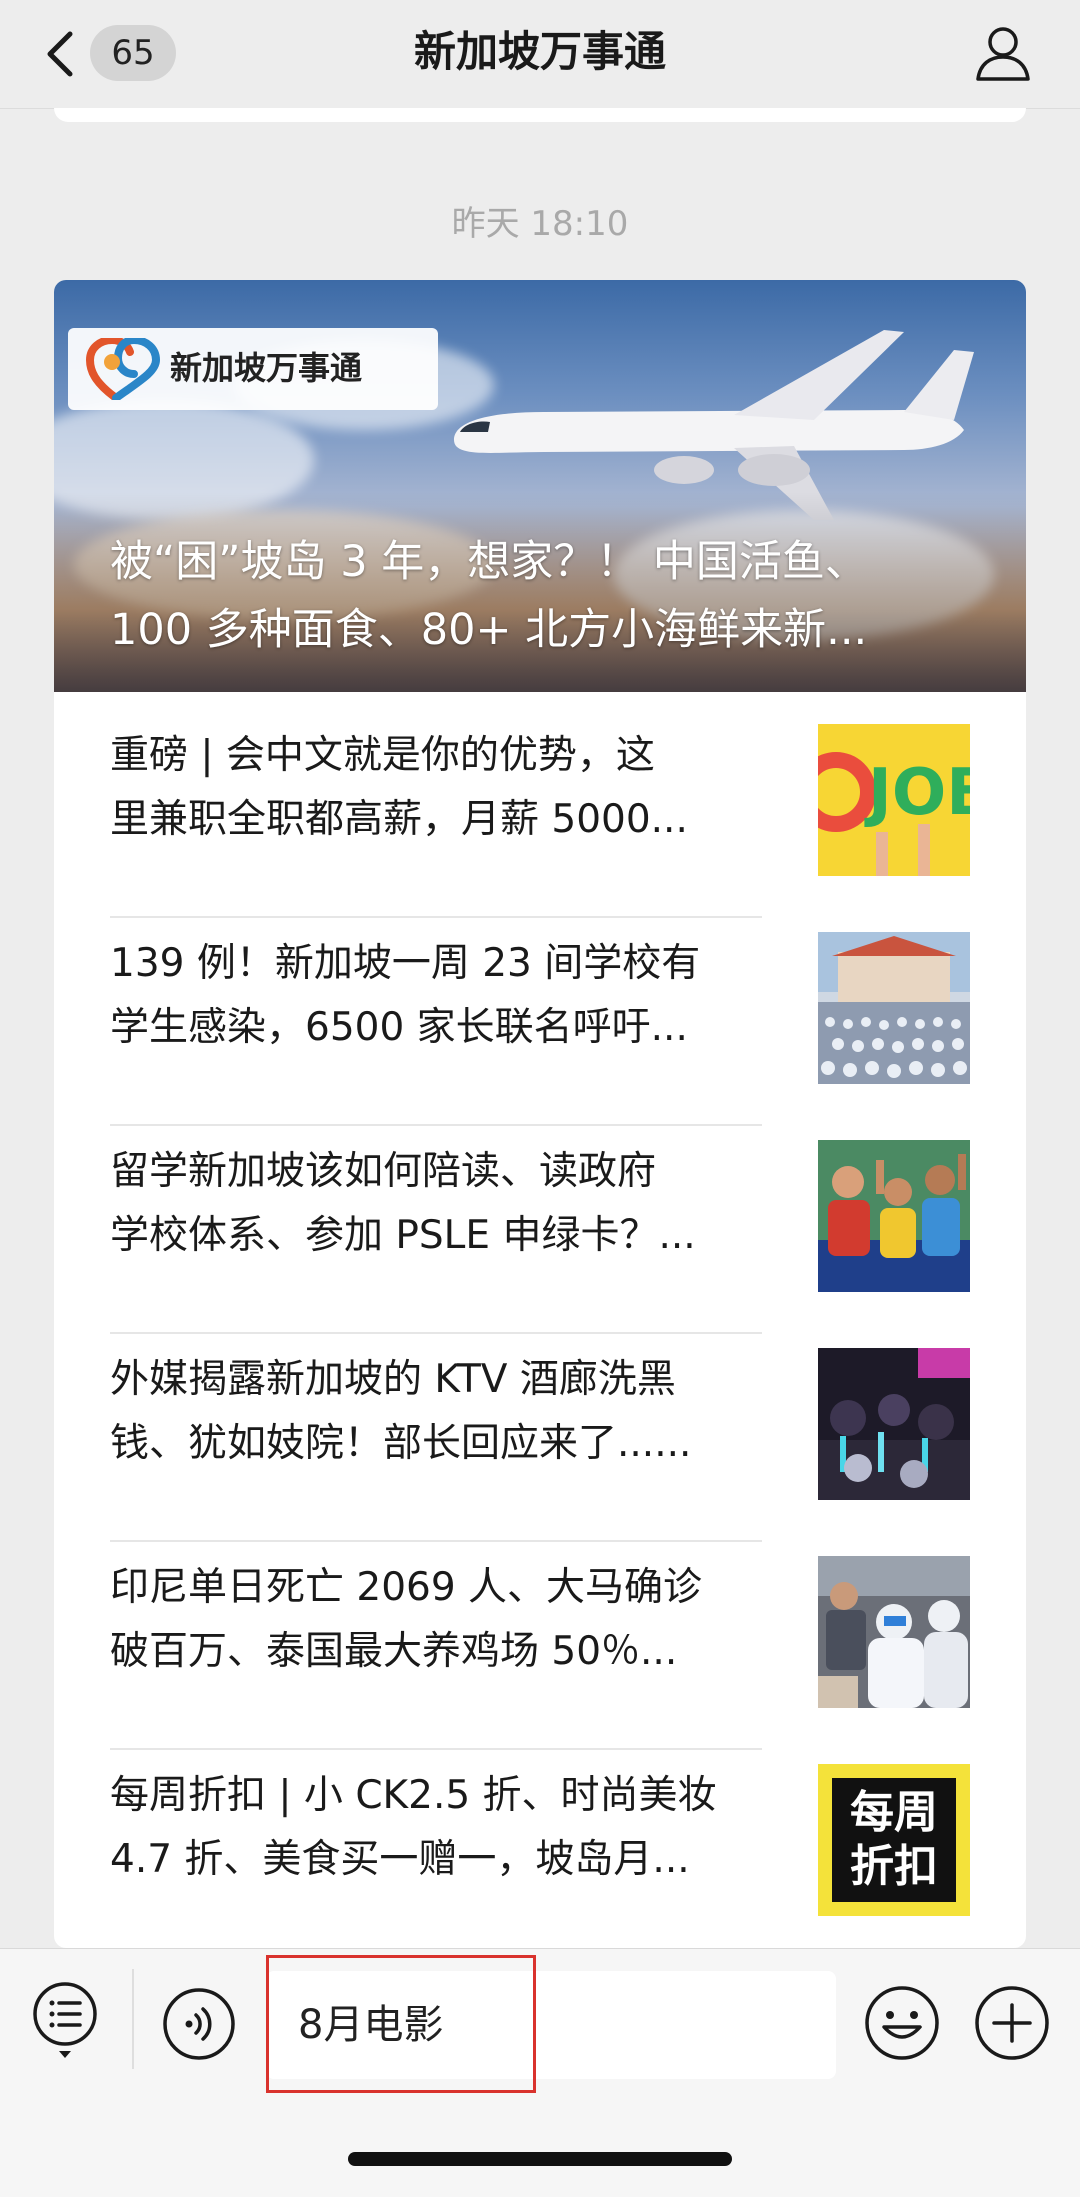  What do you see at coordinates (133, 2019) in the screenshot?
I see `bar-separator` at bounding box center [133, 2019].